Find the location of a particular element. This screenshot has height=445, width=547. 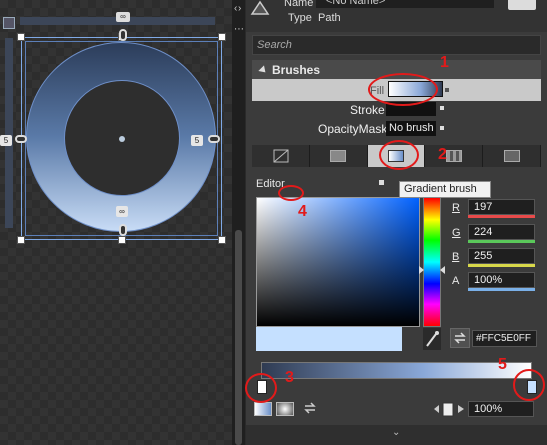

b-label: B is located at coordinates (456, 257).